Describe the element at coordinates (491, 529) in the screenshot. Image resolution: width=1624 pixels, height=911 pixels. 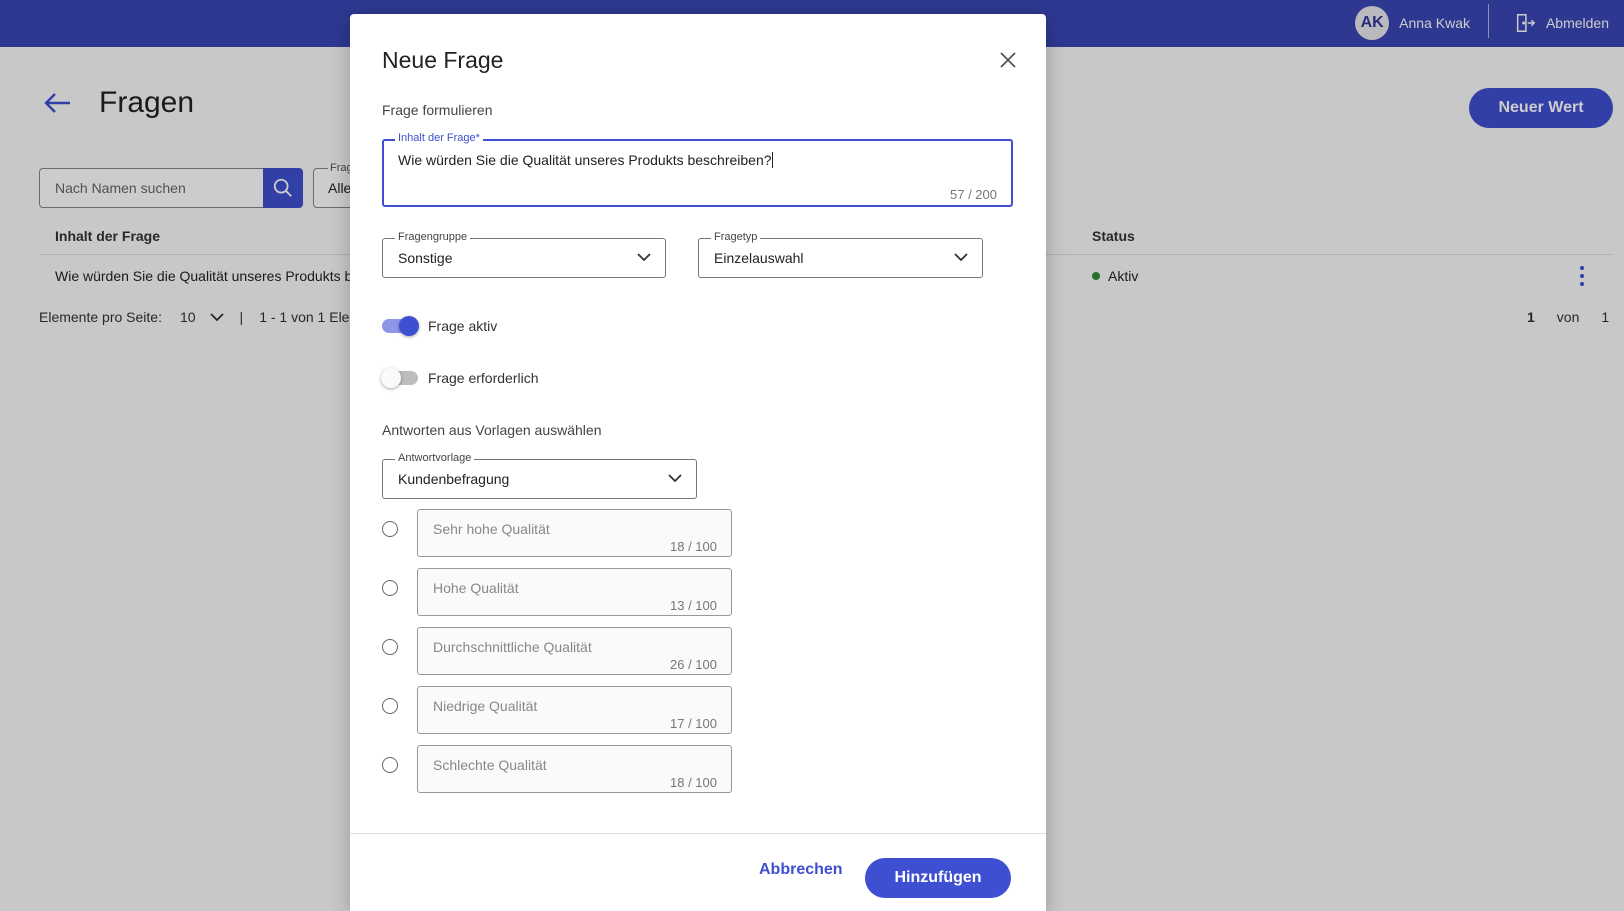
I see `answer-text: Sehr hohe Qualität` at that location.